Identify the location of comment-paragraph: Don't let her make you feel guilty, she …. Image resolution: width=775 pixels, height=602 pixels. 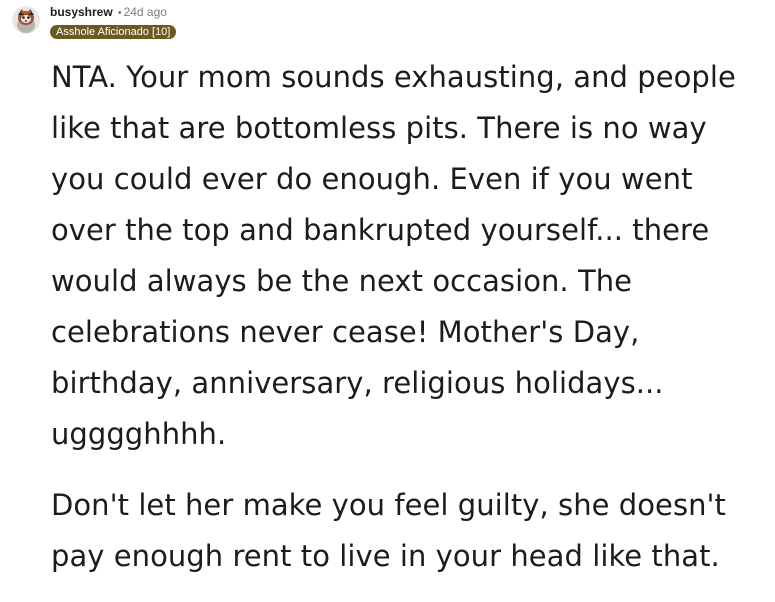
(388, 530).